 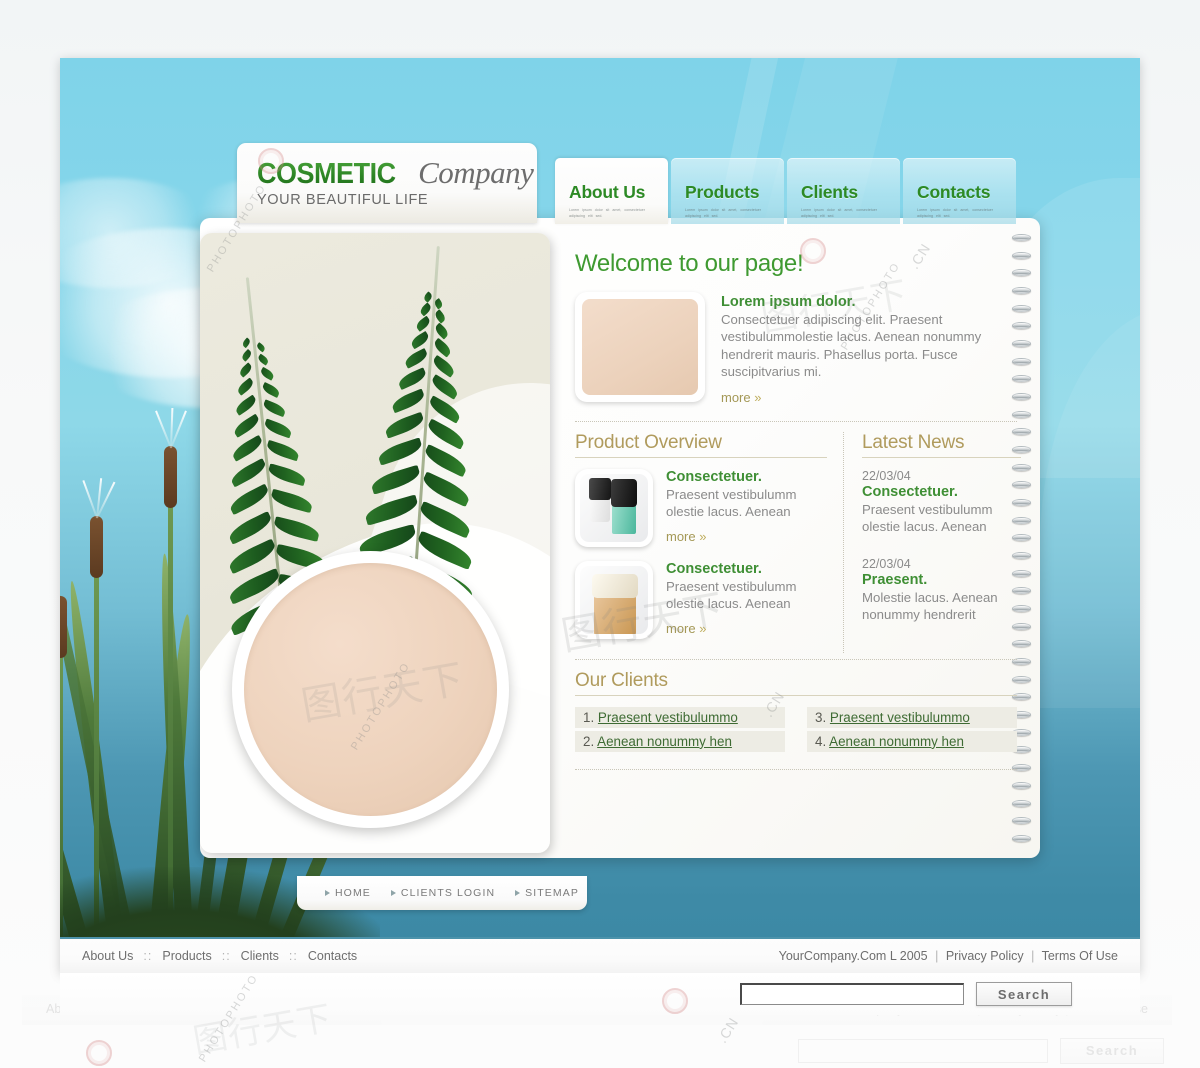 What do you see at coordinates (448, 893) in the screenshot?
I see `mini-nav-label: CLIENTS LOGIN` at bounding box center [448, 893].